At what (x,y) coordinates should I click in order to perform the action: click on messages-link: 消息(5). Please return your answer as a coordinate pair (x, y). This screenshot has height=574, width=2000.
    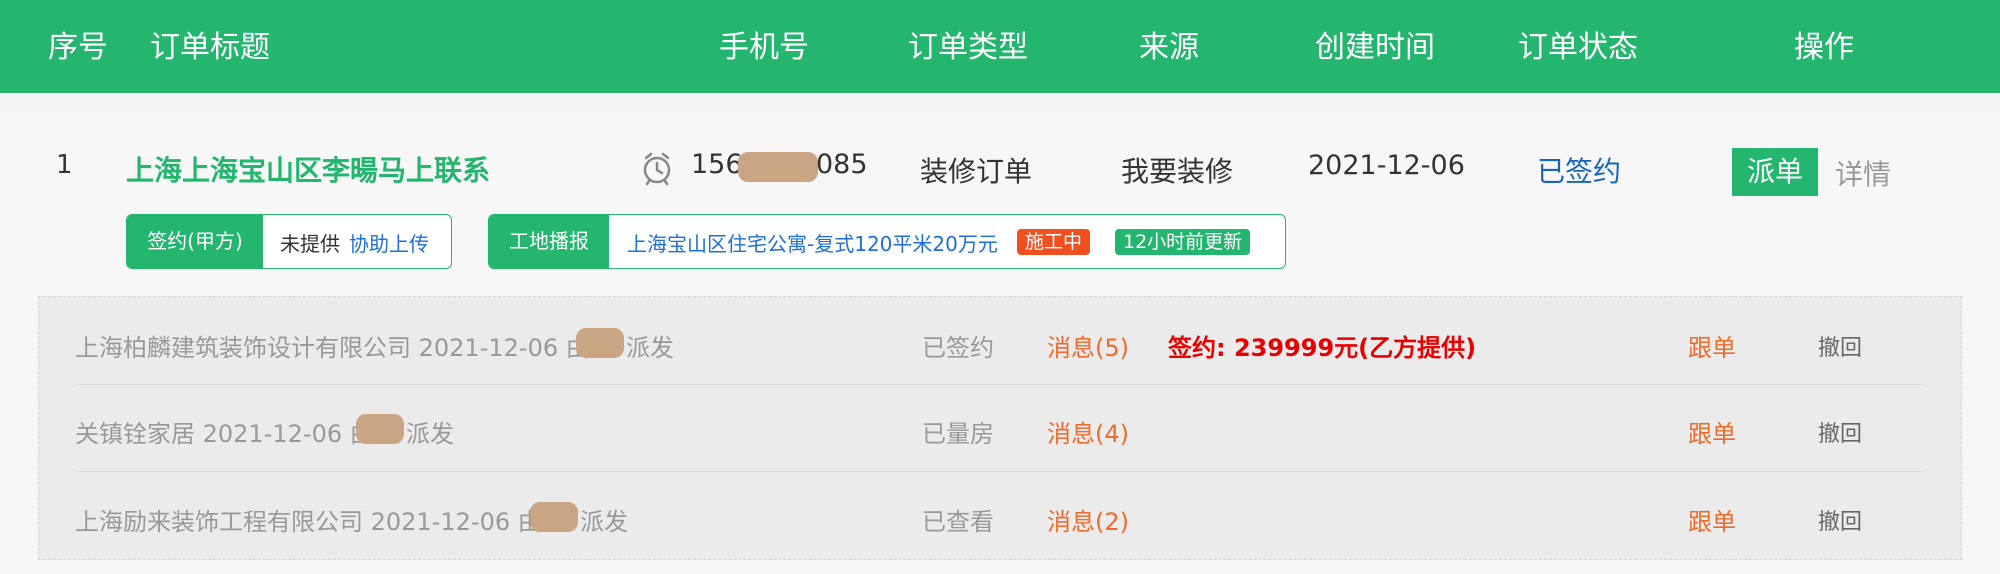
    Looking at the image, I should click on (1088, 345).